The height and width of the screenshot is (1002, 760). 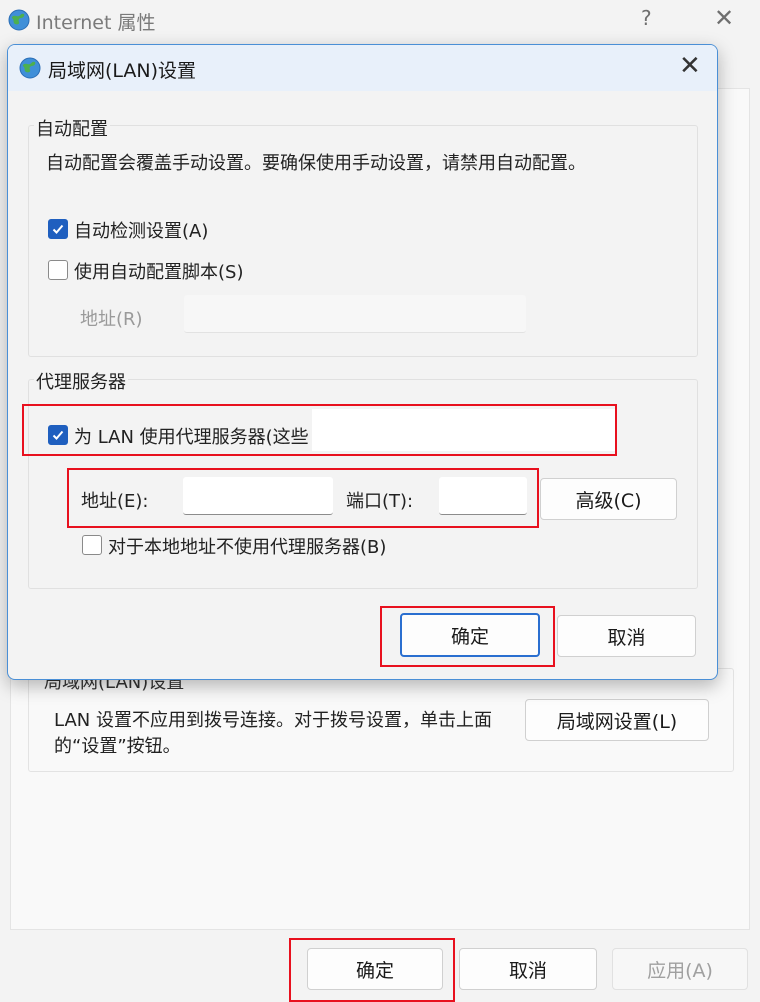 What do you see at coordinates (464, 430) in the screenshot?
I see `redacted-area` at bounding box center [464, 430].